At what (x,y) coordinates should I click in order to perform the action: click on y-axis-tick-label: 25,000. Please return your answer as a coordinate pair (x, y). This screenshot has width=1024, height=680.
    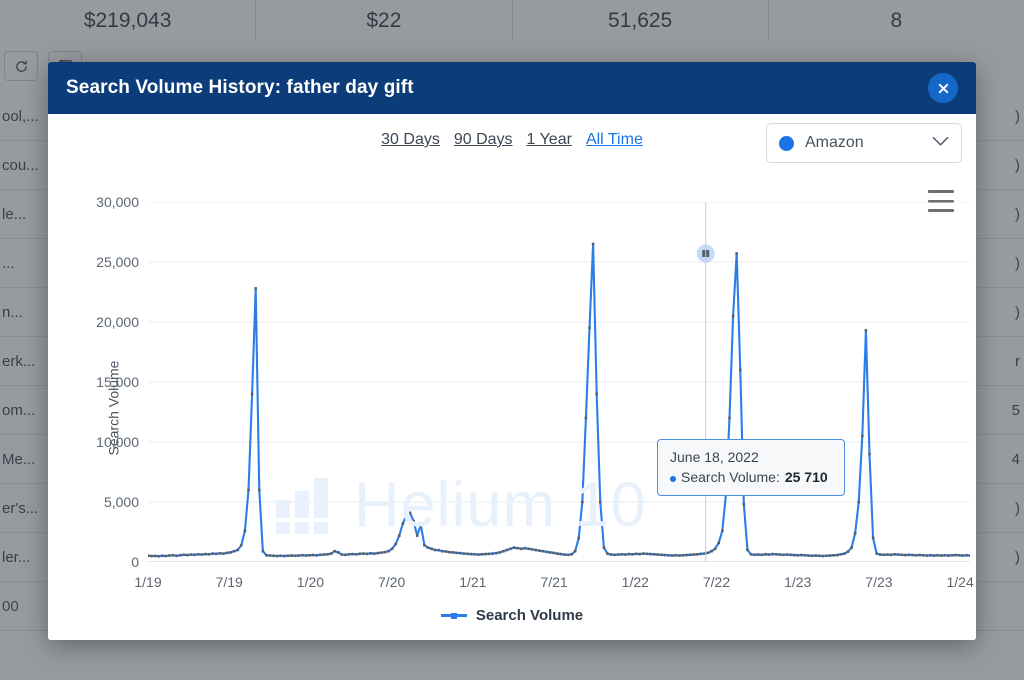
    Looking at the image, I should click on (117, 262).